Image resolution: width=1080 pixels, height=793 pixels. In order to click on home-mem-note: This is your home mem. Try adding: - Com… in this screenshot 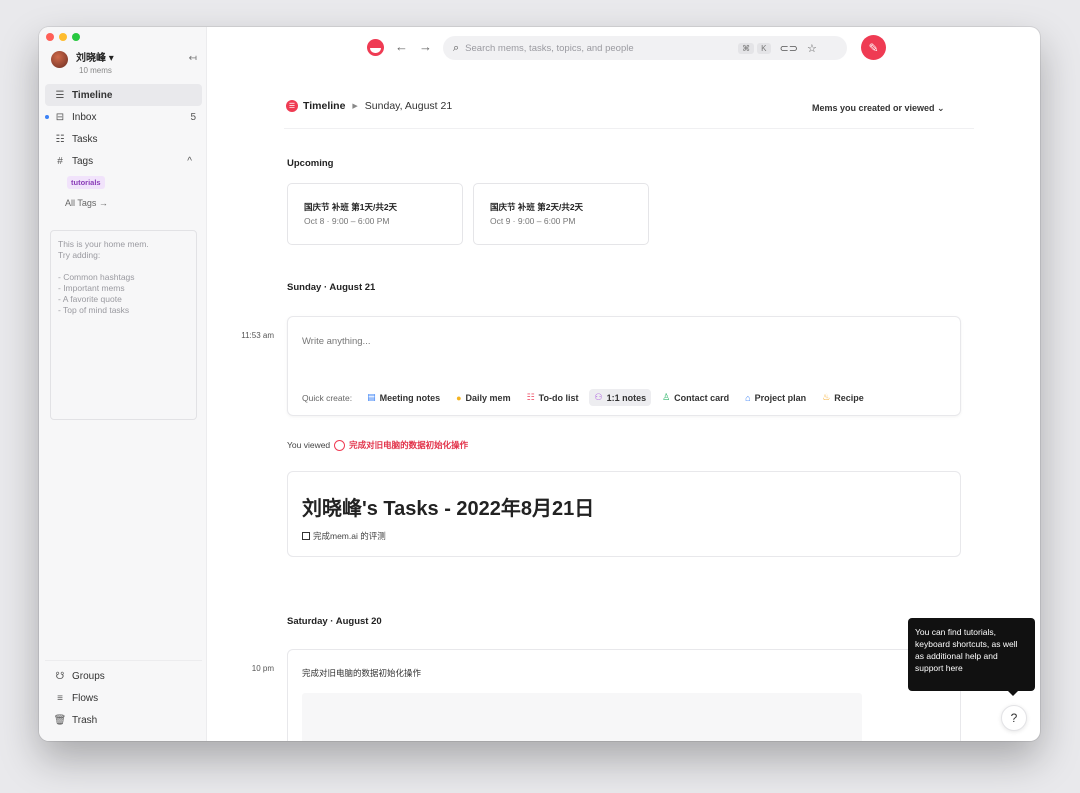, I will do `click(123, 325)`.